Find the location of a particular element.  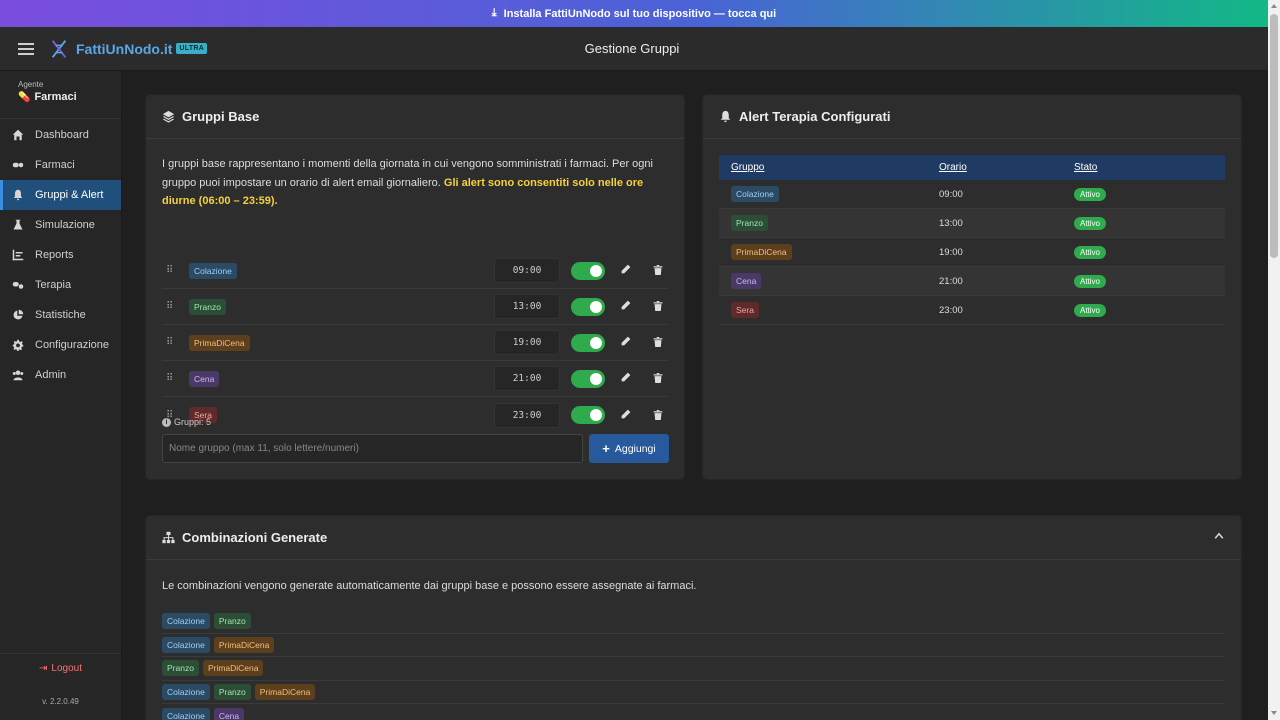

add-group-button: + Aggiungi is located at coordinates (629, 448).